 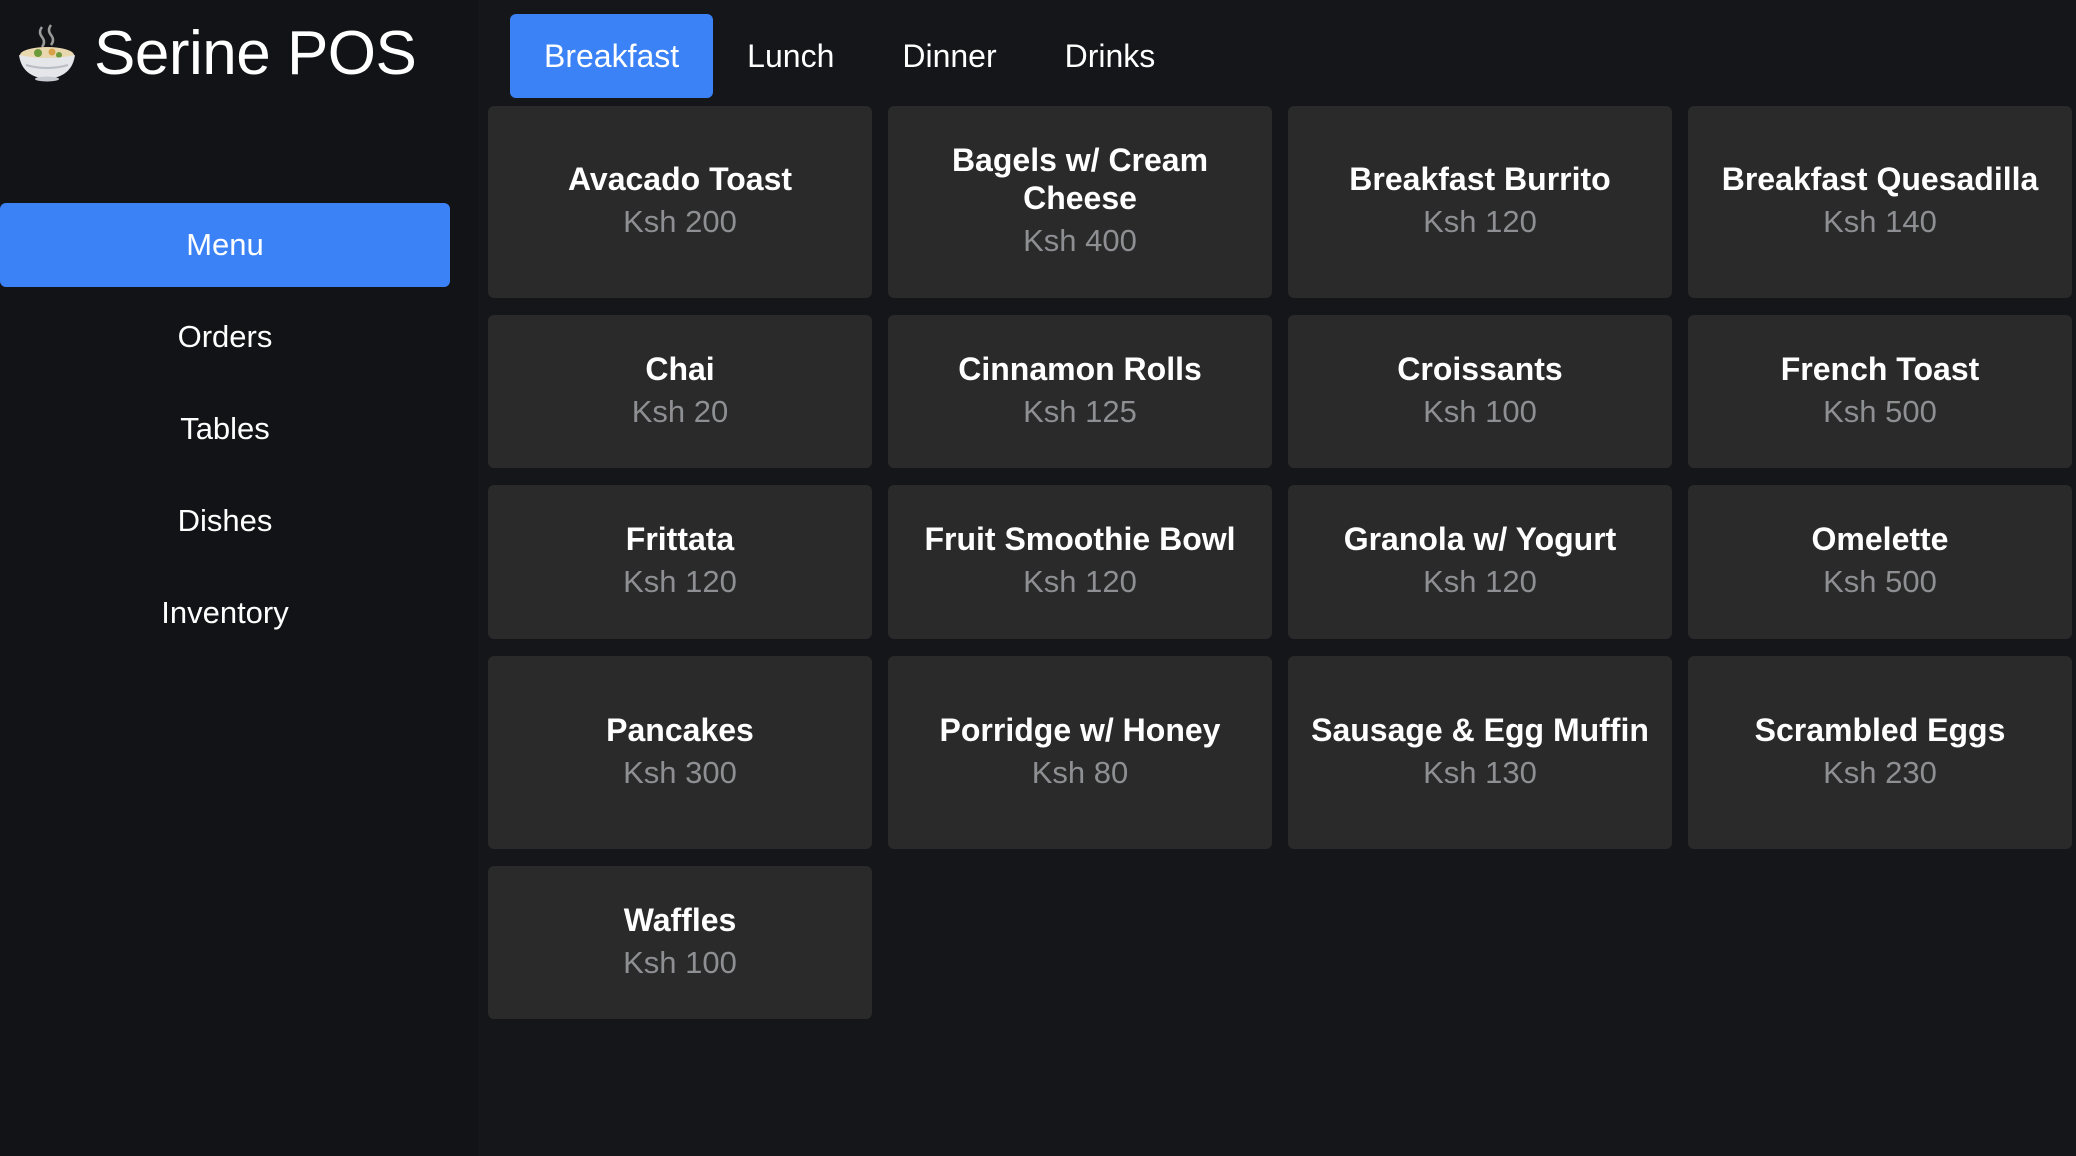 What do you see at coordinates (680, 411) in the screenshot?
I see `menu-item-price: Ksh 20` at bounding box center [680, 411].